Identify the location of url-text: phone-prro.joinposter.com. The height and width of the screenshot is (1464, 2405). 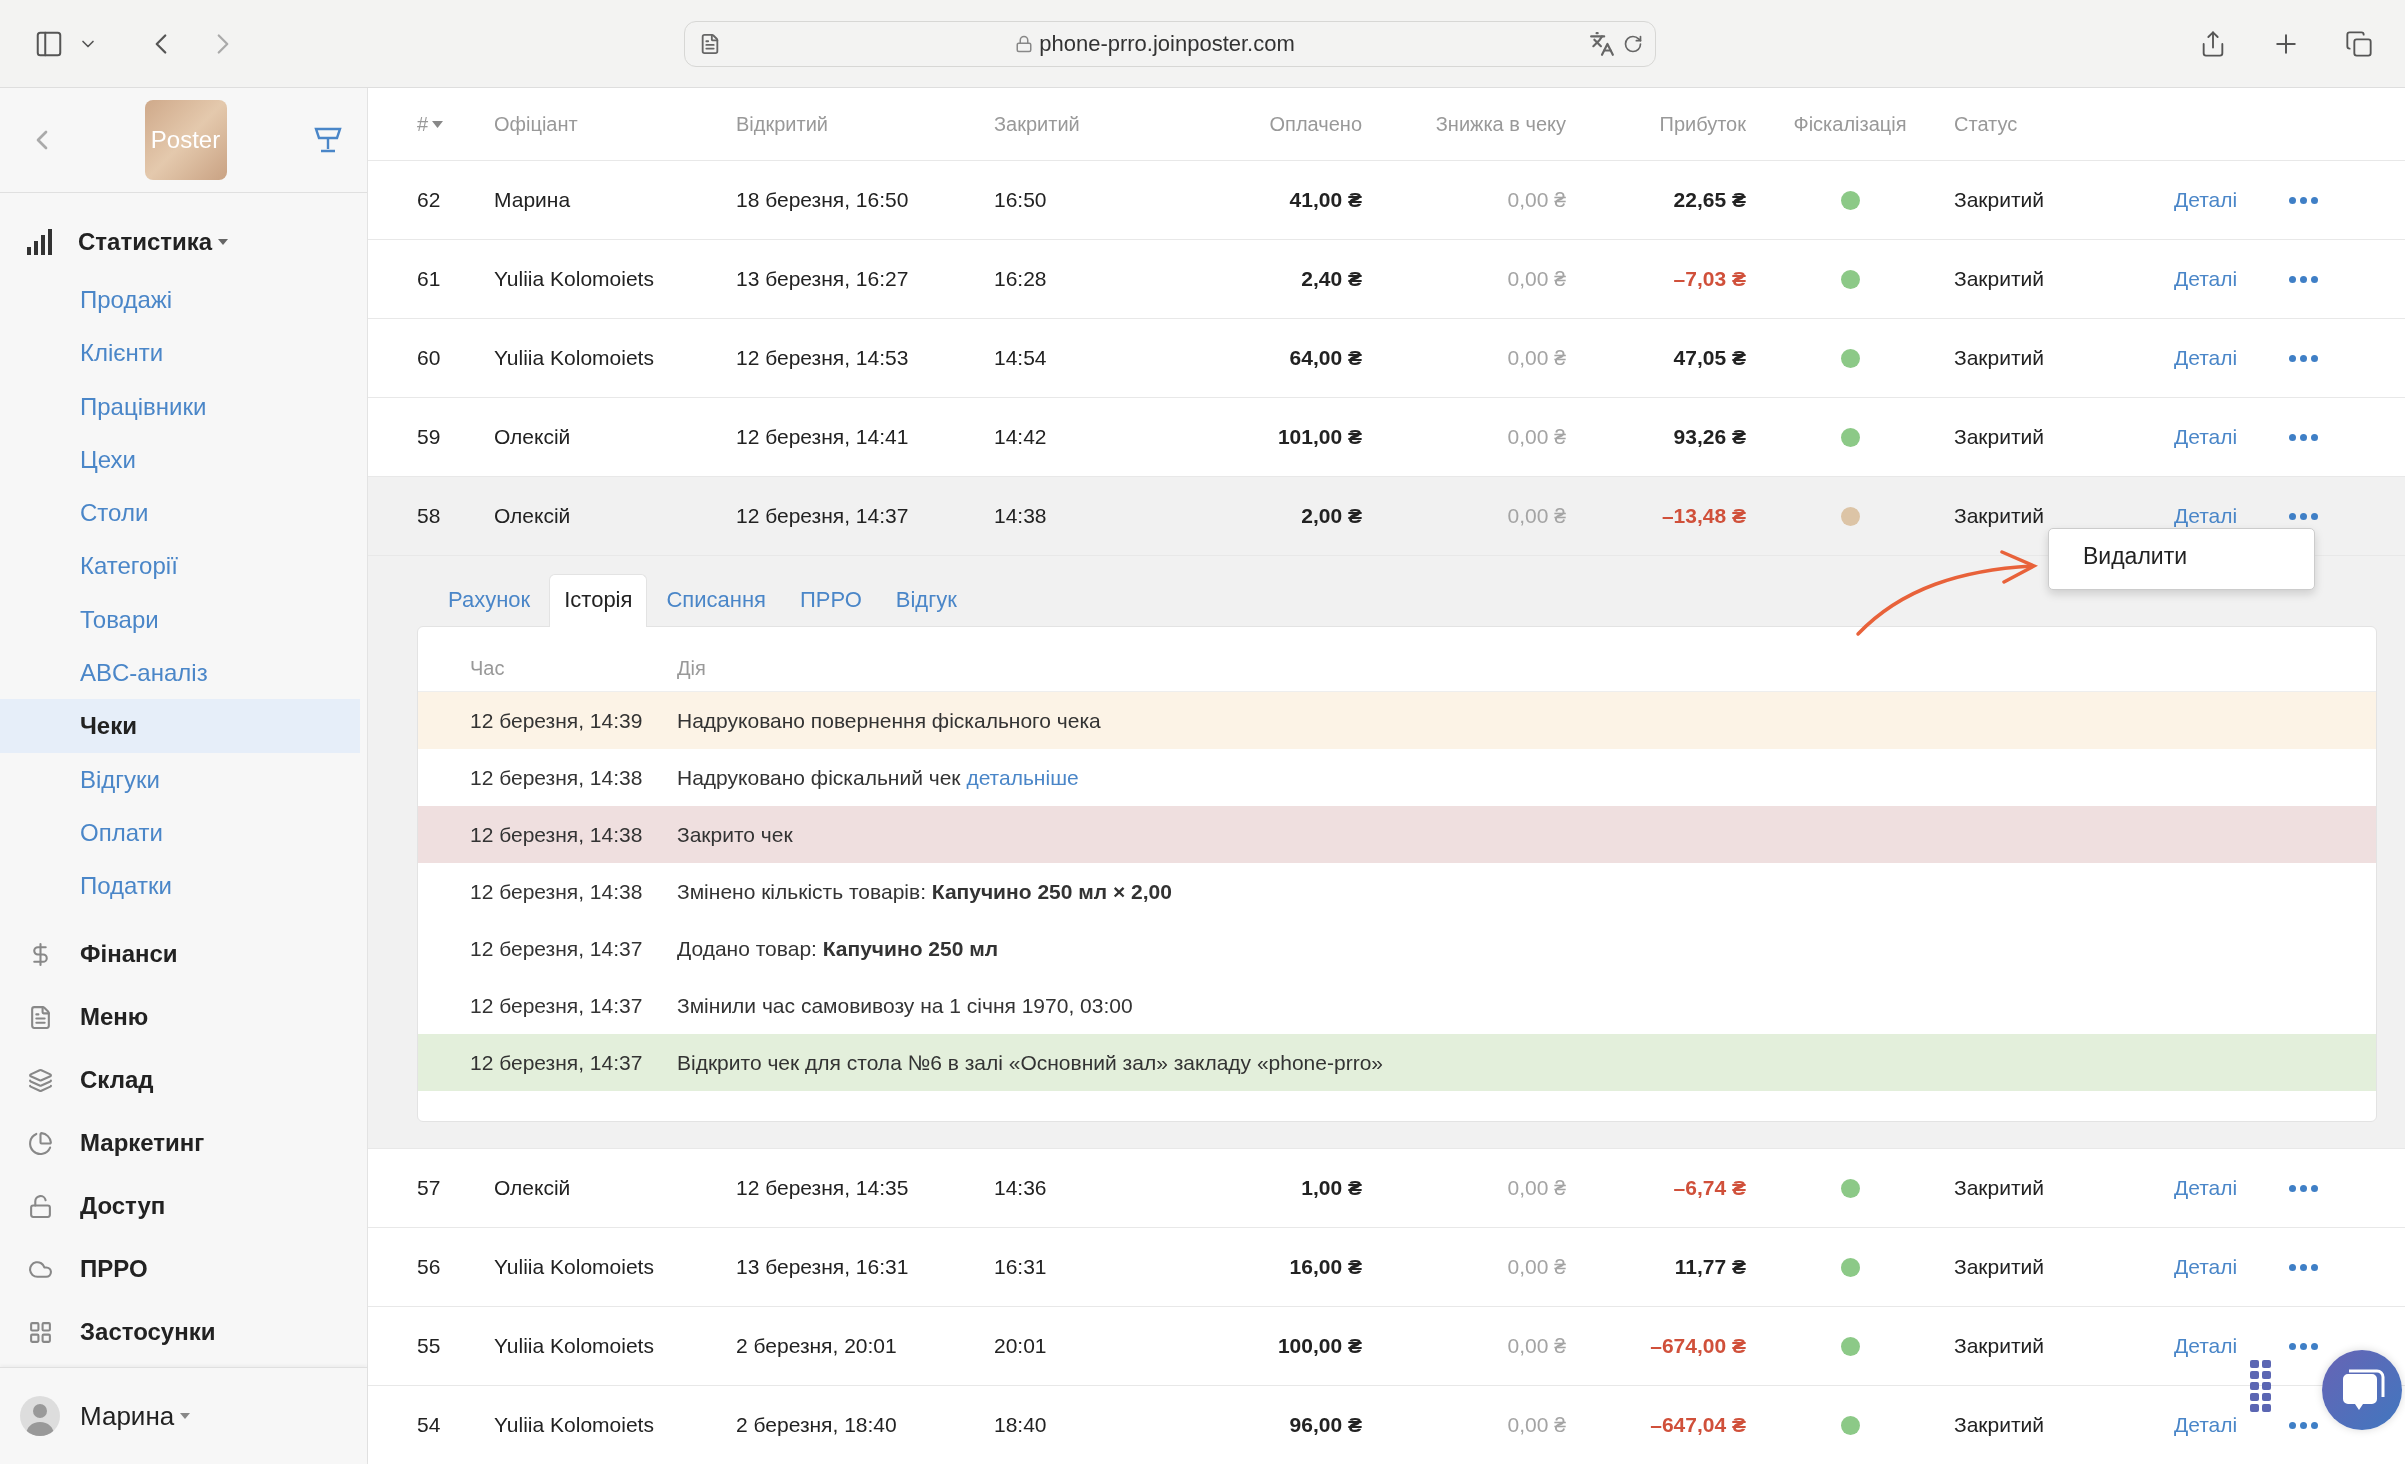
(1167, 43).